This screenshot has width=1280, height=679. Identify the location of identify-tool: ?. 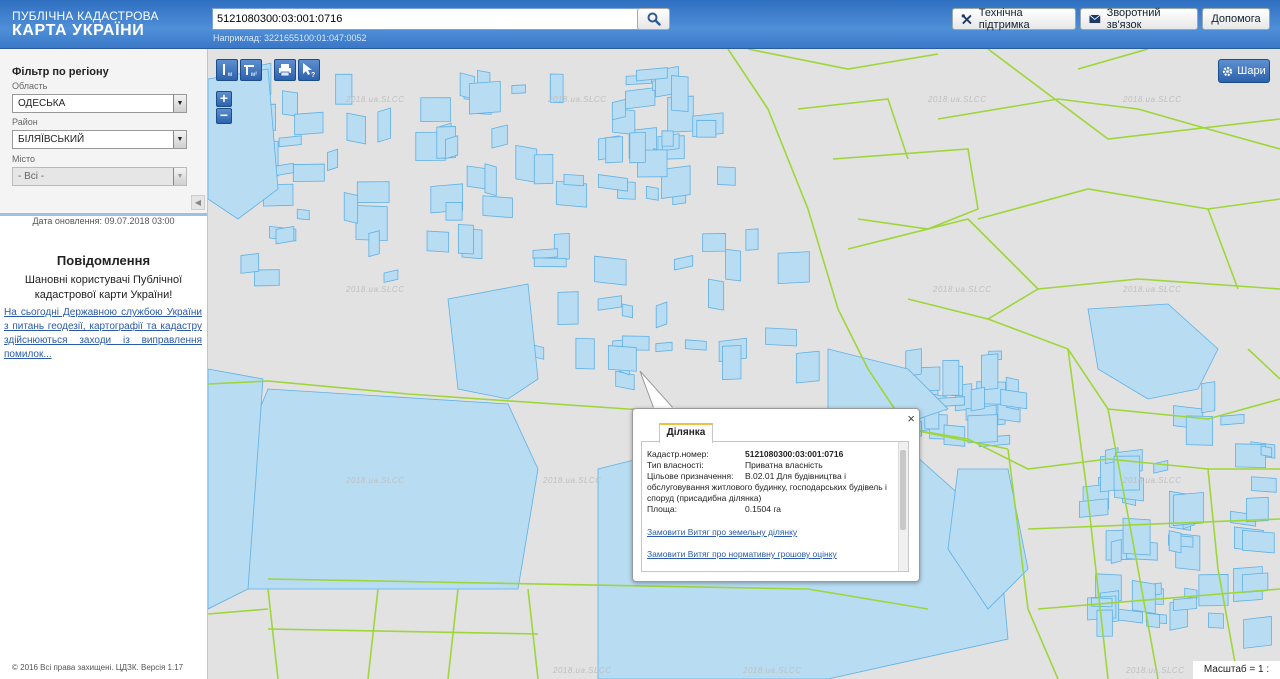
(309, 70).